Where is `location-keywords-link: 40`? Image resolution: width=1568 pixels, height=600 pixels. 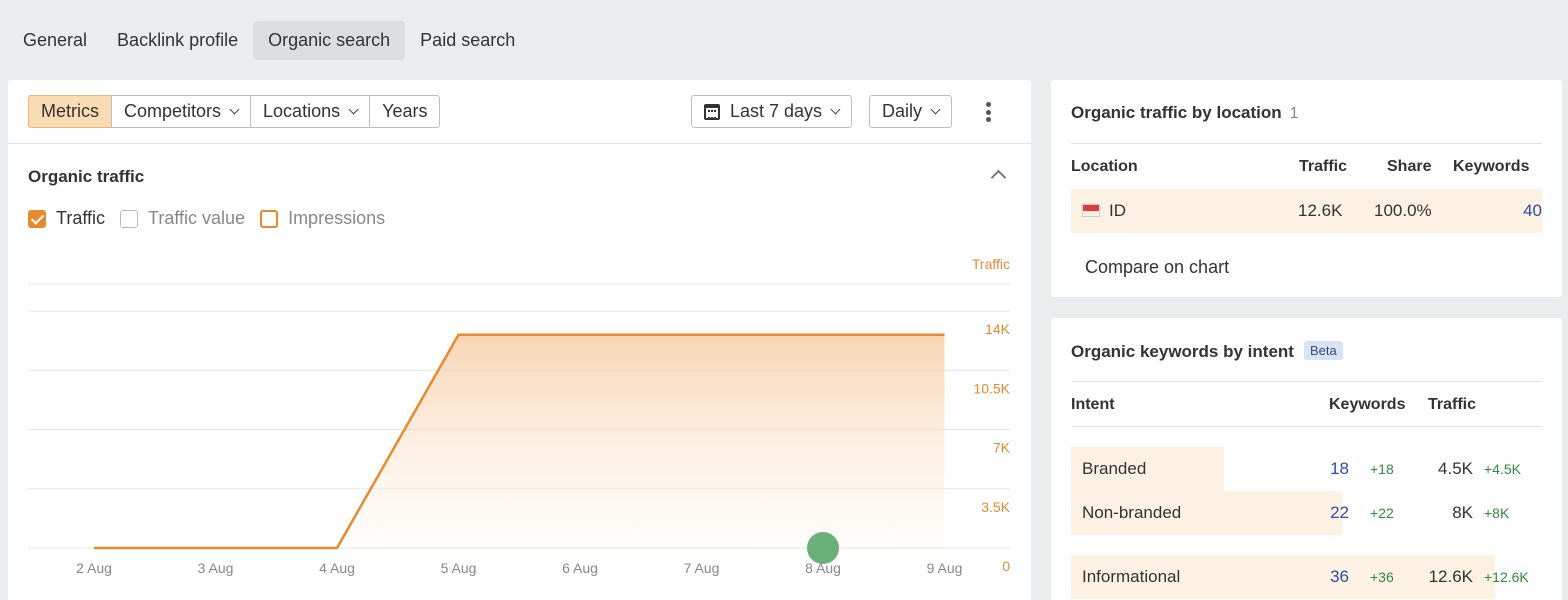 location-keywords-link: 40 is located at coordinates (1532, 211).